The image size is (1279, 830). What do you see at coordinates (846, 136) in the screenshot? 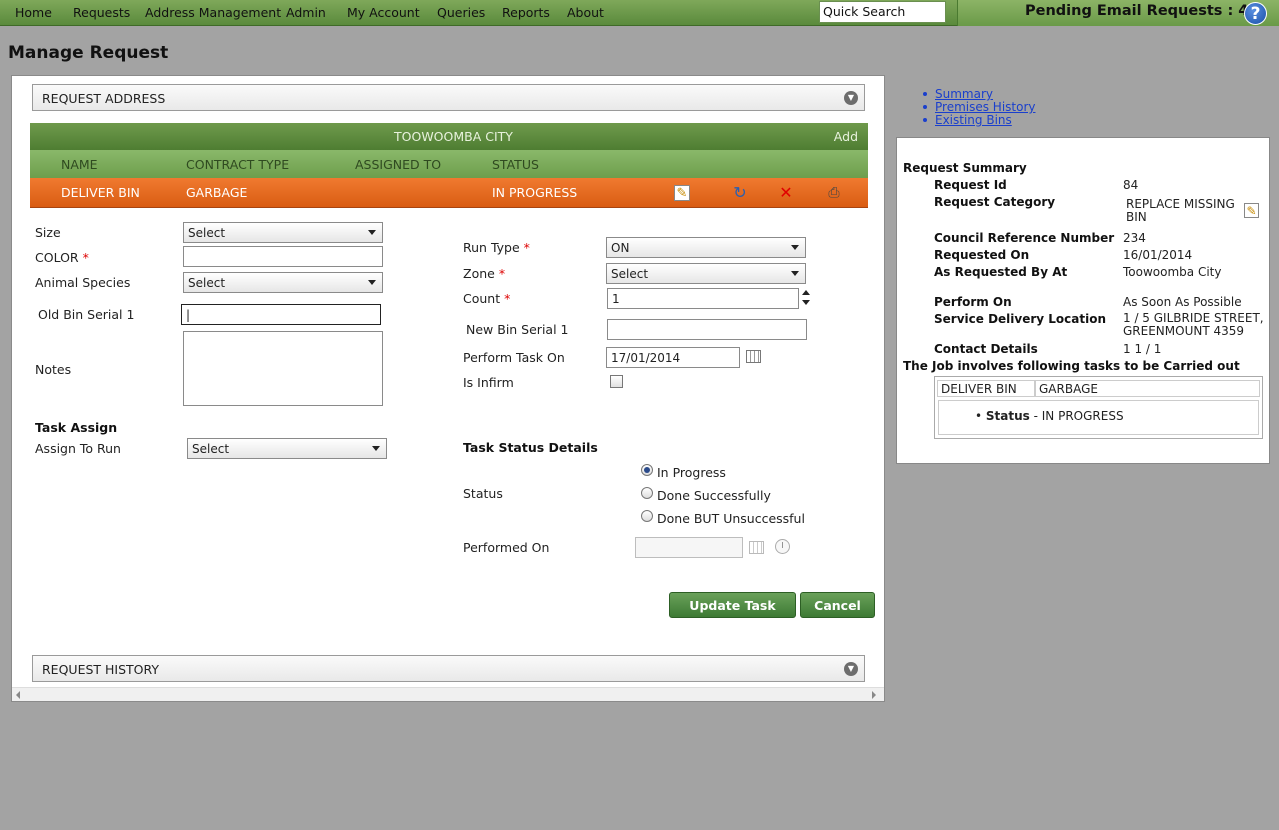
I see `add-task-link: Add` at bounding box center [846, 136].